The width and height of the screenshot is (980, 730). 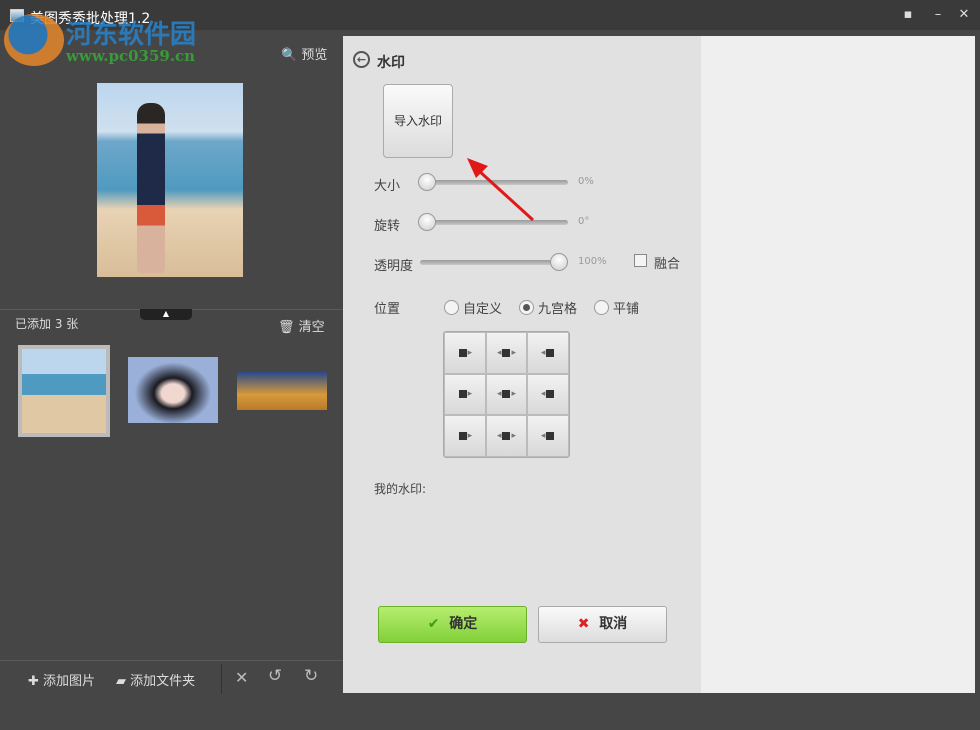 I want to click on added-count: 已添加 3 张, so click(x=47, y=324).